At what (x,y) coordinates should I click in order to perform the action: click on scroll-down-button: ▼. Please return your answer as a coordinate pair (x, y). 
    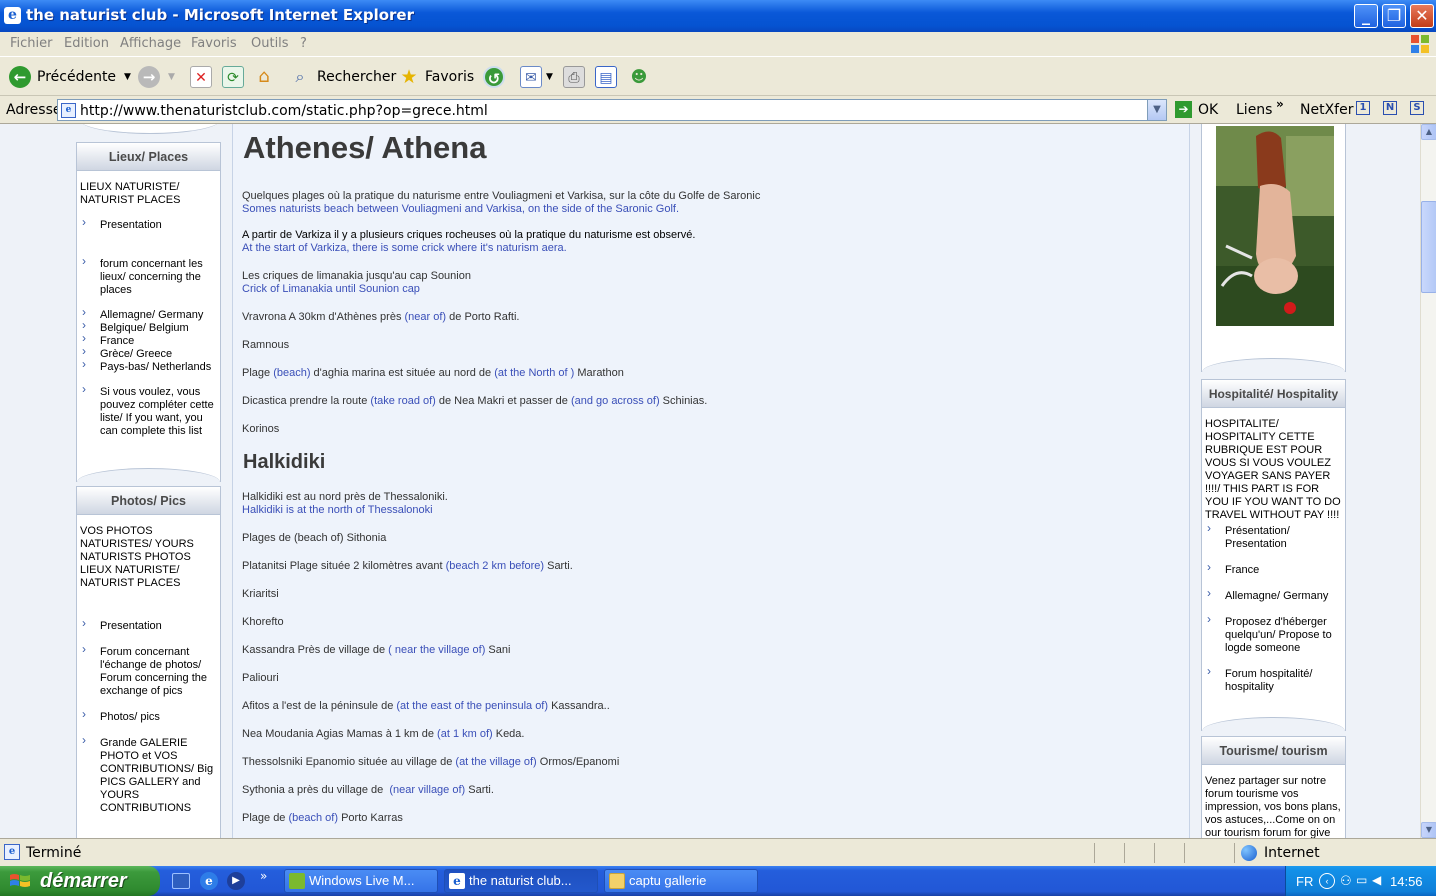
    Looking at the image, I should click on (1428, 830).